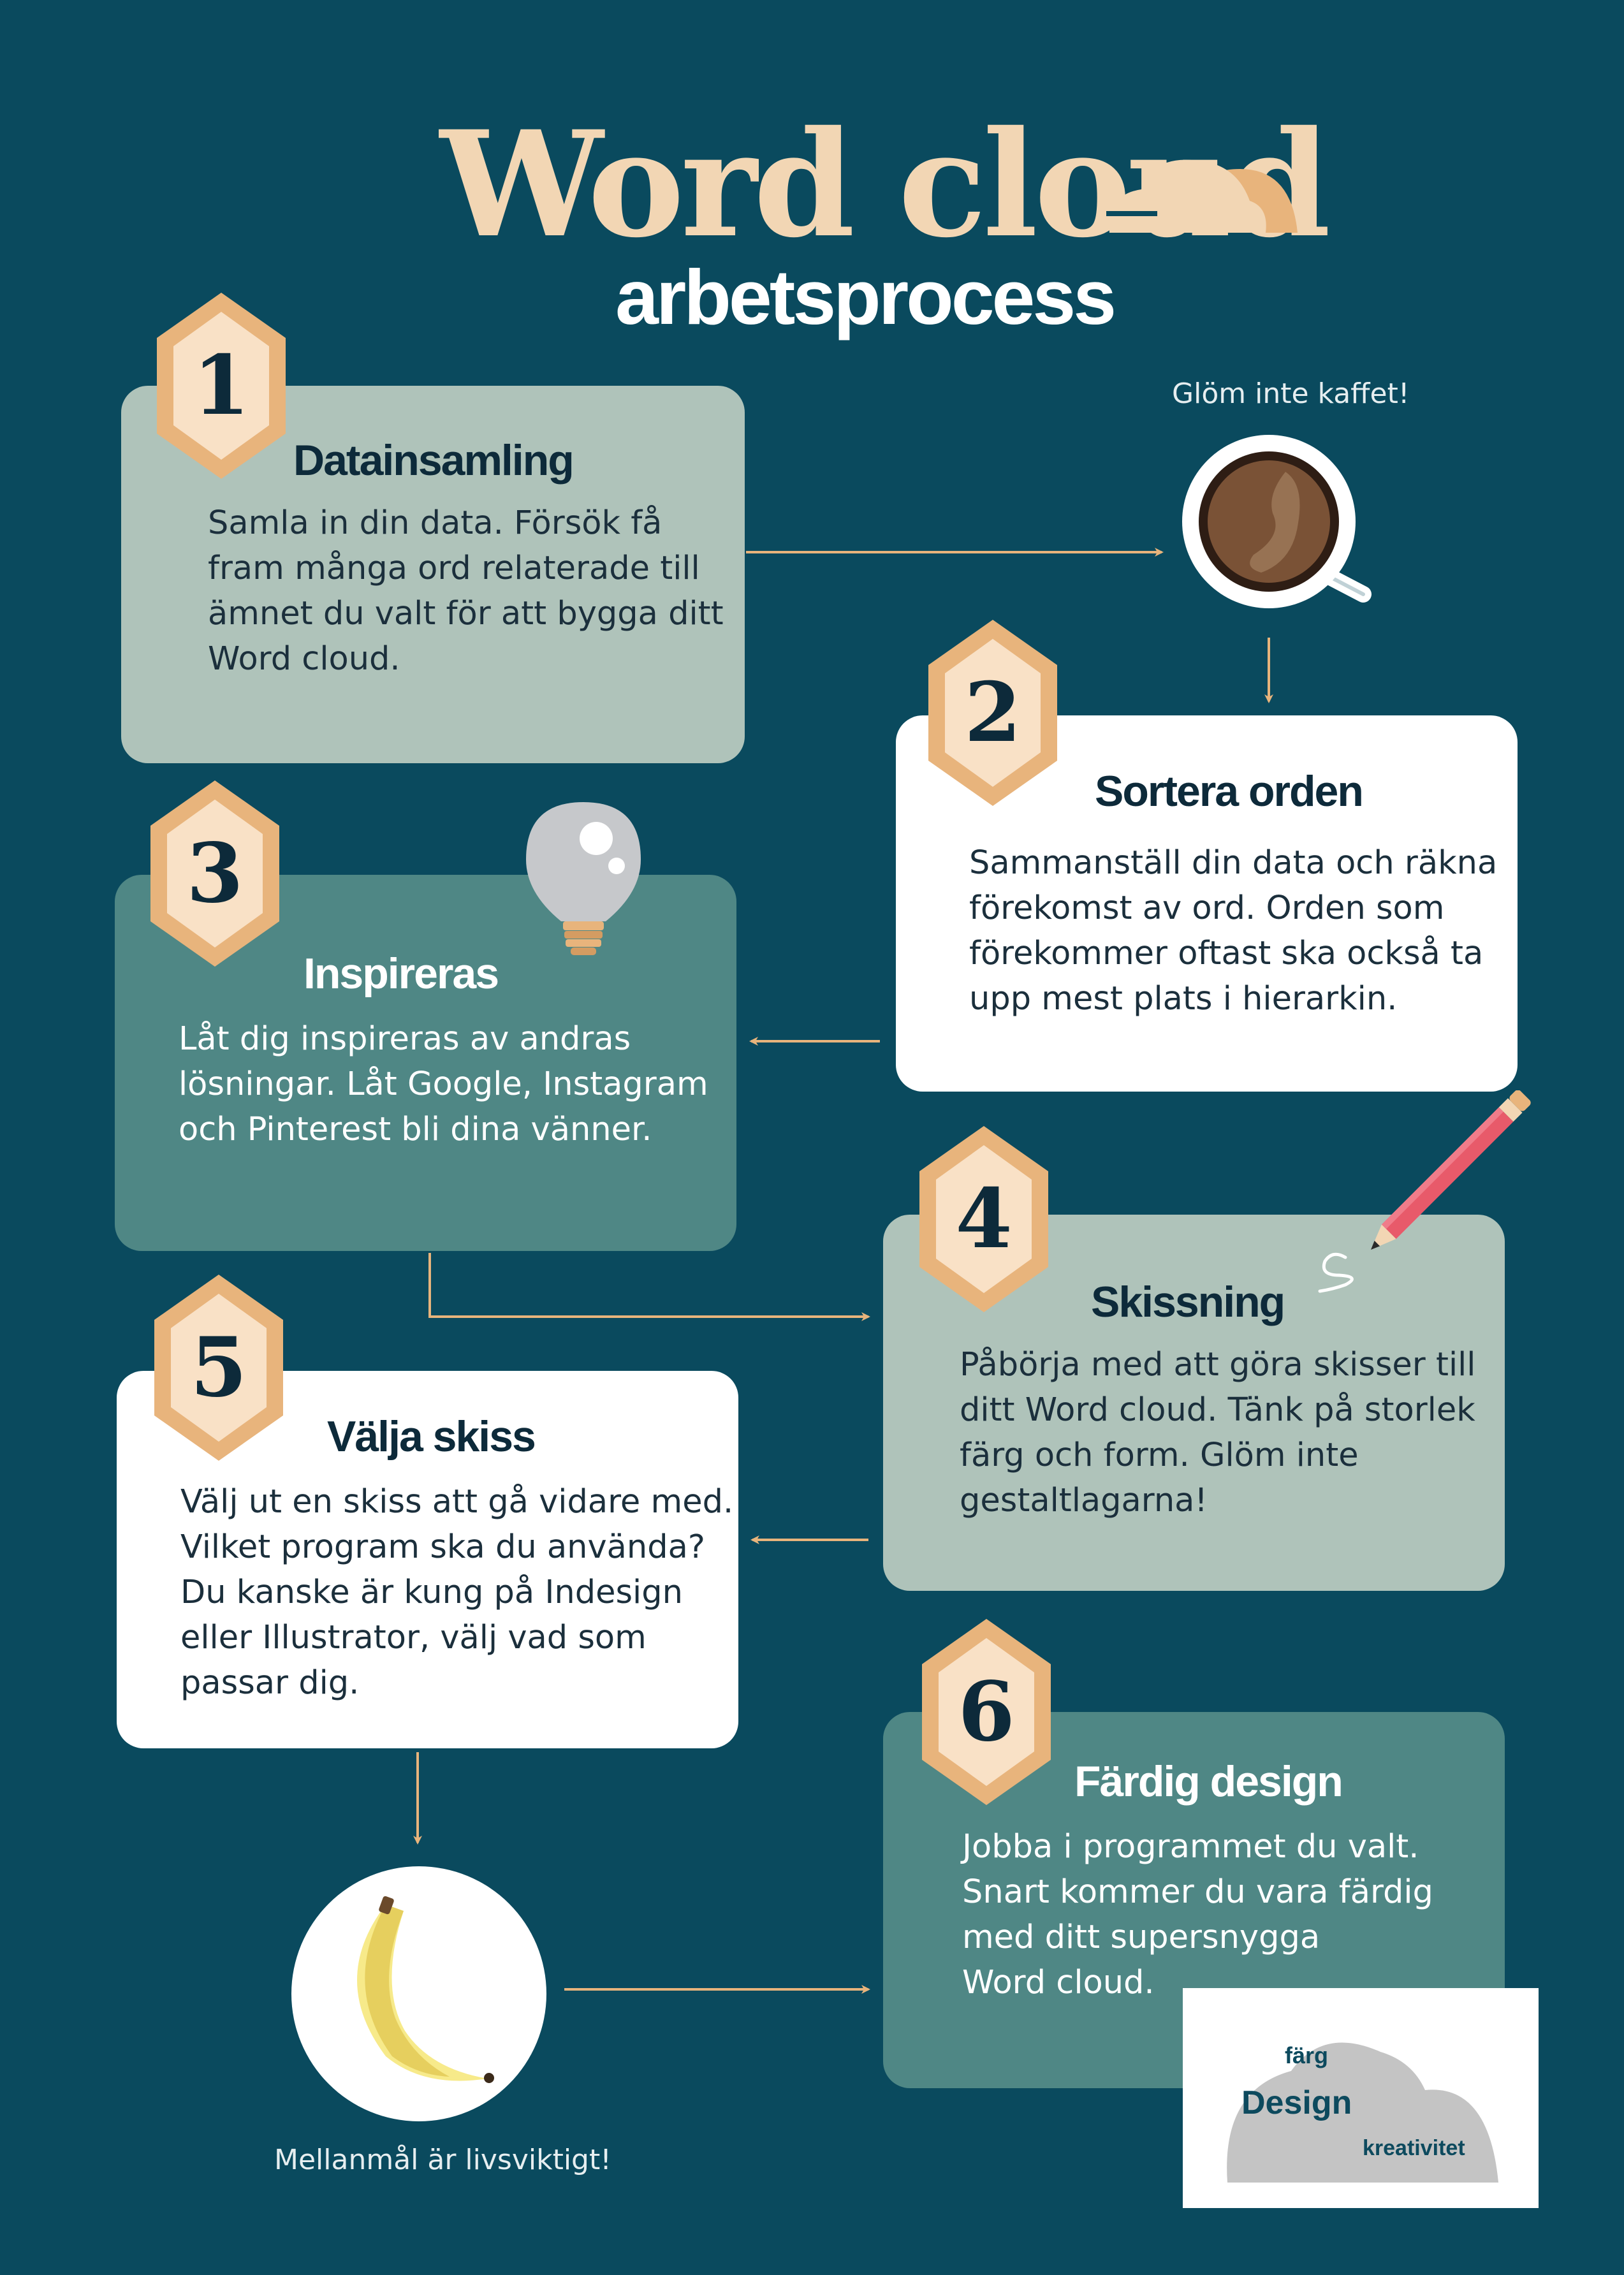 The height and width of the screenshot is (2275, 1624). What do you see at coordinates (418, 1994) in the screenshot?
I see `banana-icon` at bounding box center [418, 1994].